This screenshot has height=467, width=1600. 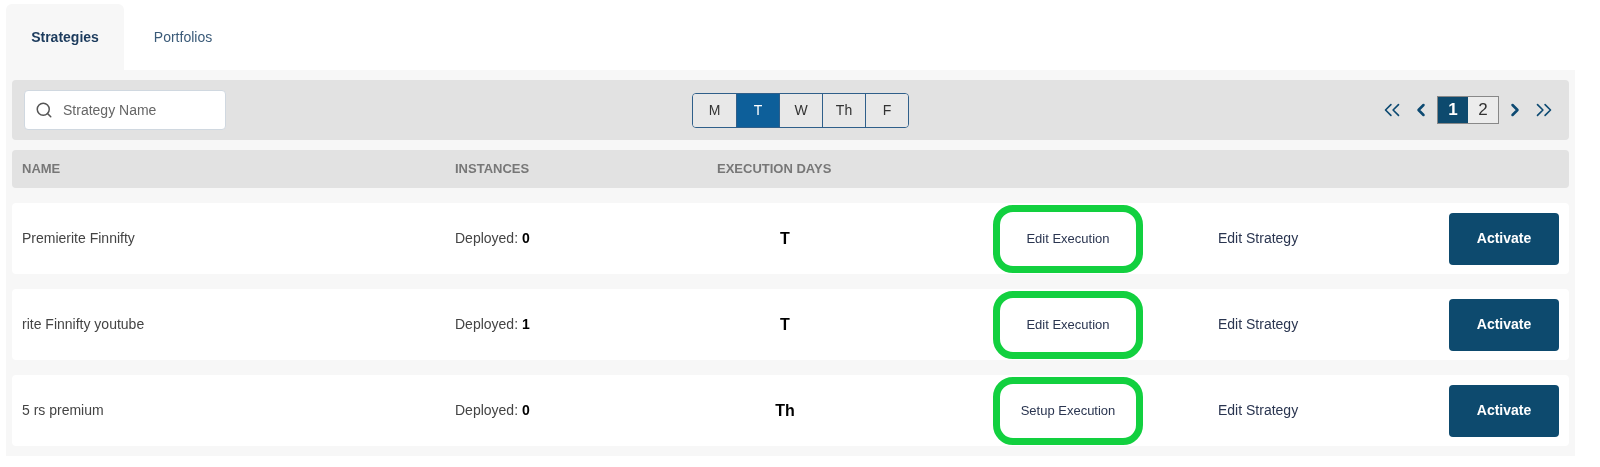 What do you see at coordinates (79, 238) in the screenshot?
I see `strategy-name: Premierite Finnifty` at bounding box center [79, 238].